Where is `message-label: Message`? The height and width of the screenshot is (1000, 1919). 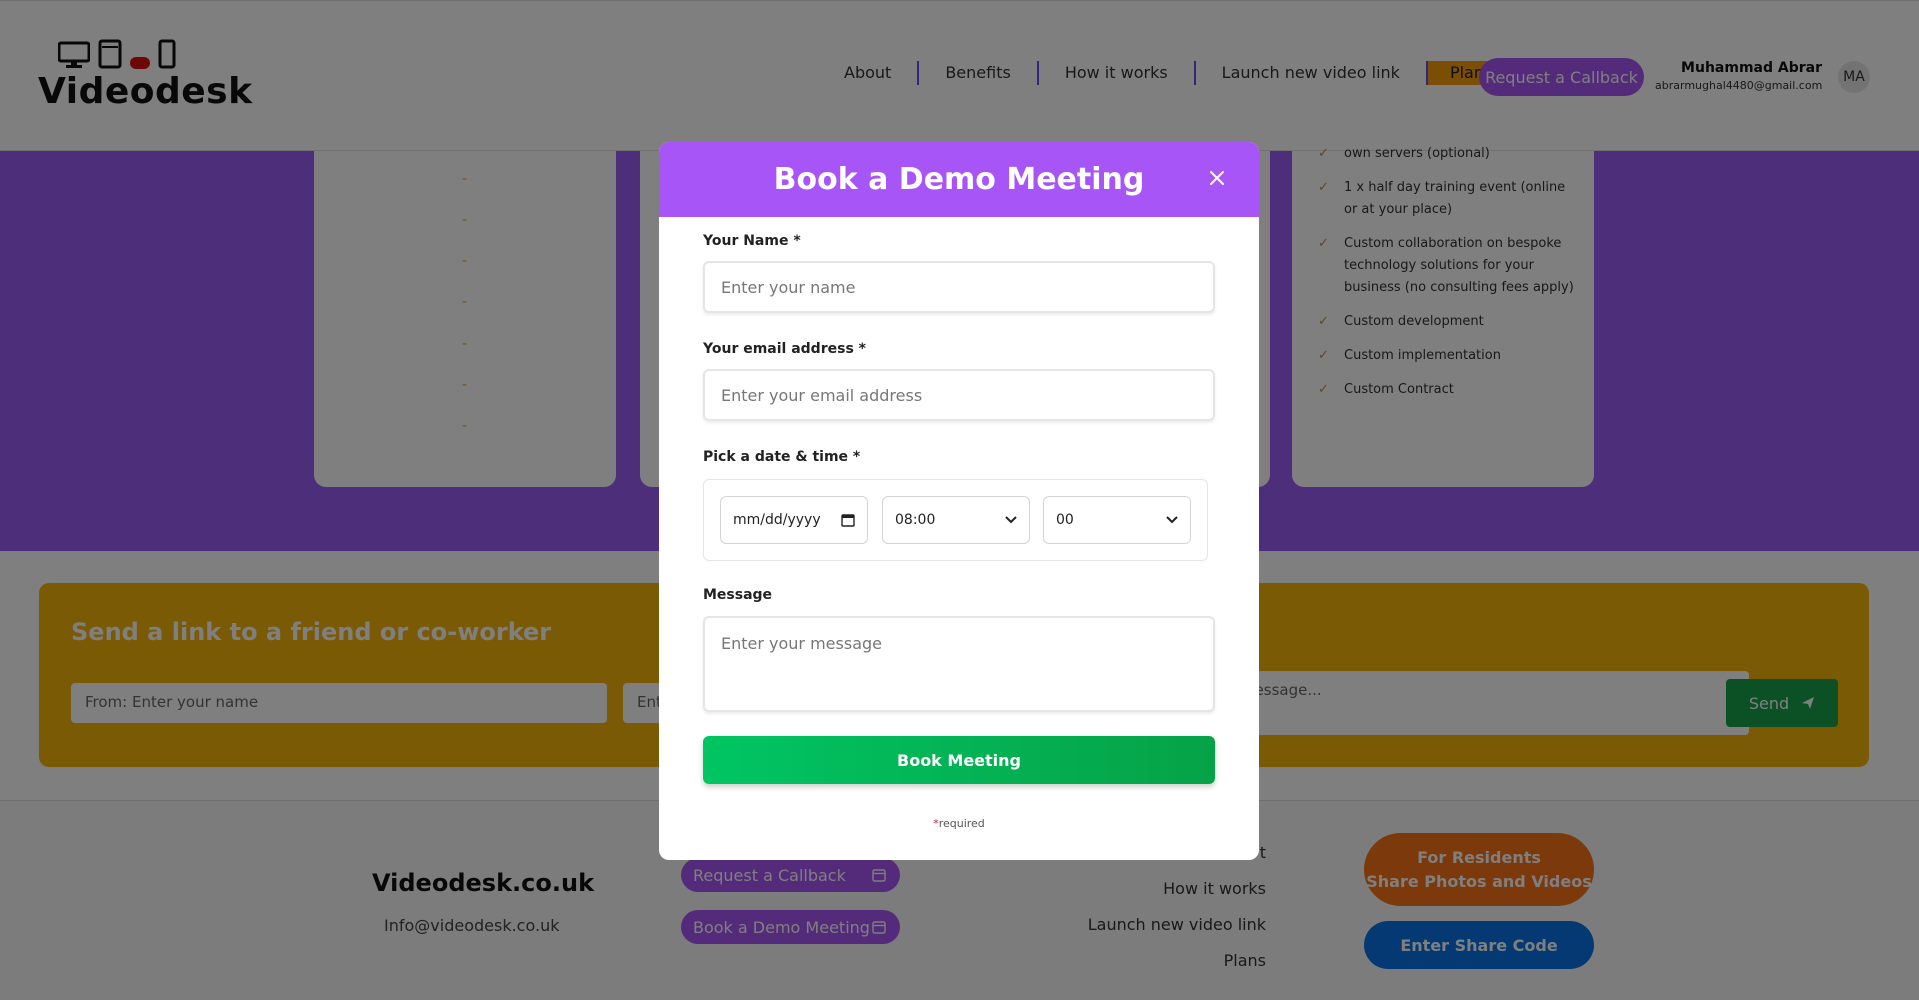
message-label: Message is located at coordinates (738, 595).